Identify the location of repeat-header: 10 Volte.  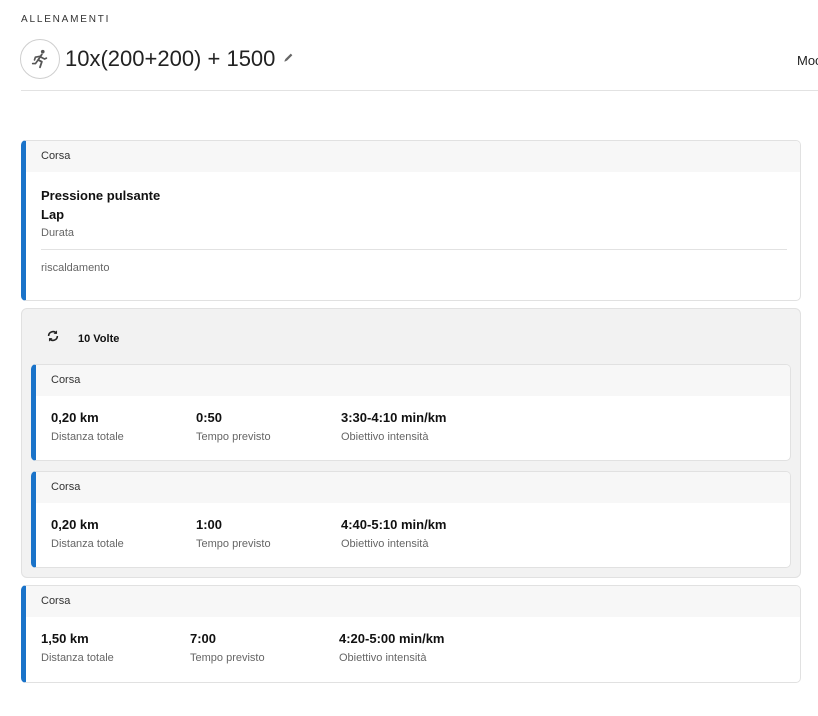
(82, 338).